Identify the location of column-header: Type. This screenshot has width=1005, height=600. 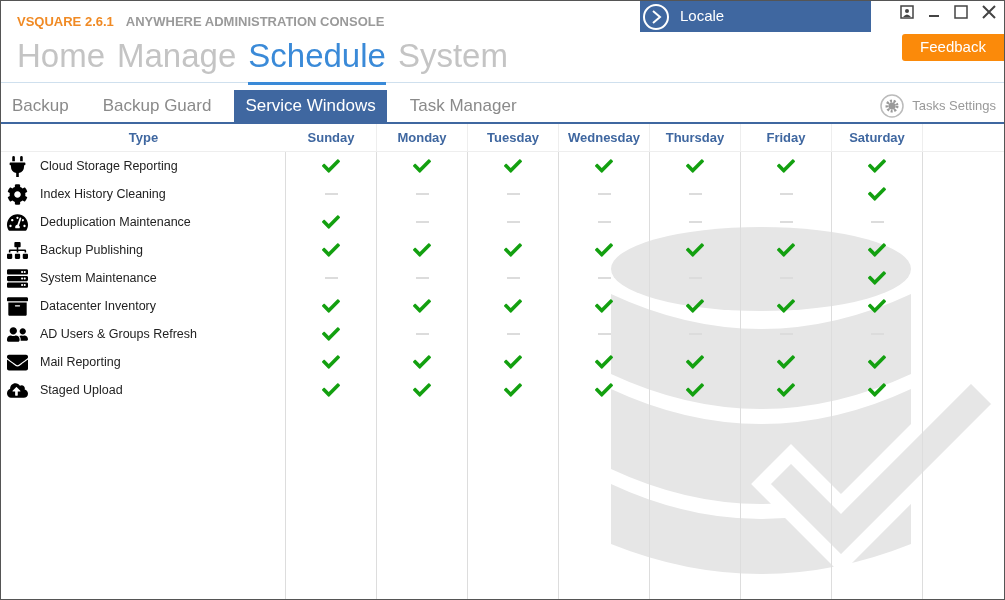
(143, 137).